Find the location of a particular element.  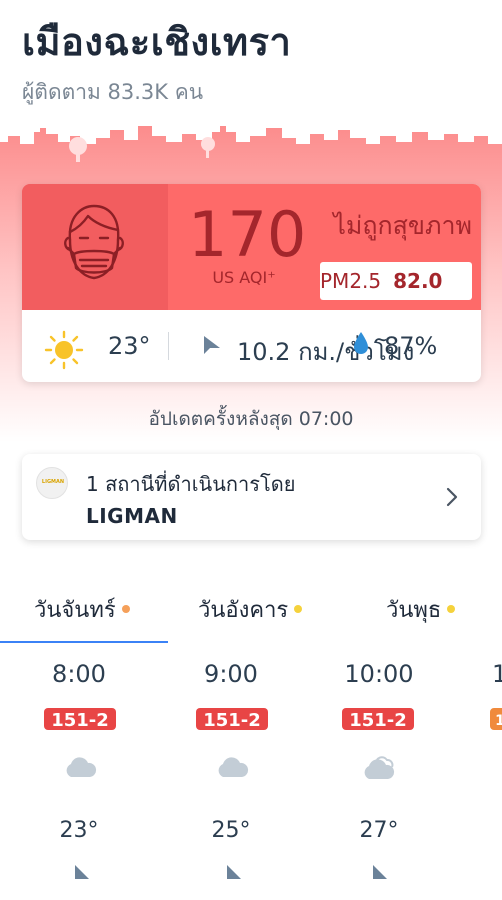

aqi-panel: 170 US AQI⁺ ไม่ถูกสุขภาพ PM2.5 82.0 is located at coordinates (251, 247).